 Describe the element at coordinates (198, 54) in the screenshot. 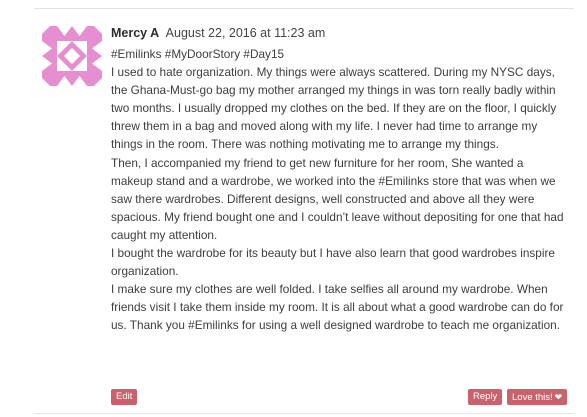

I see `comment-paragraph: #Emilinks #MyDoorStory #Day15` at that location.